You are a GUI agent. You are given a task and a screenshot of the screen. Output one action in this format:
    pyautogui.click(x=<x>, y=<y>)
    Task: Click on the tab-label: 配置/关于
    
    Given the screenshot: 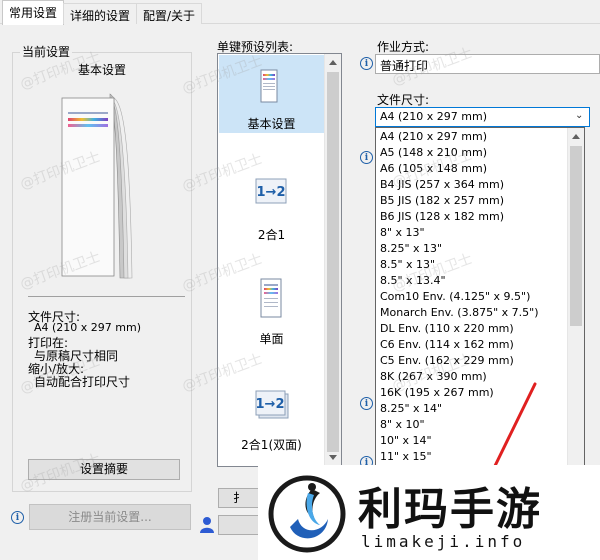 What is the action you would take?
    pyautogui.click(x=169, y=16)
    